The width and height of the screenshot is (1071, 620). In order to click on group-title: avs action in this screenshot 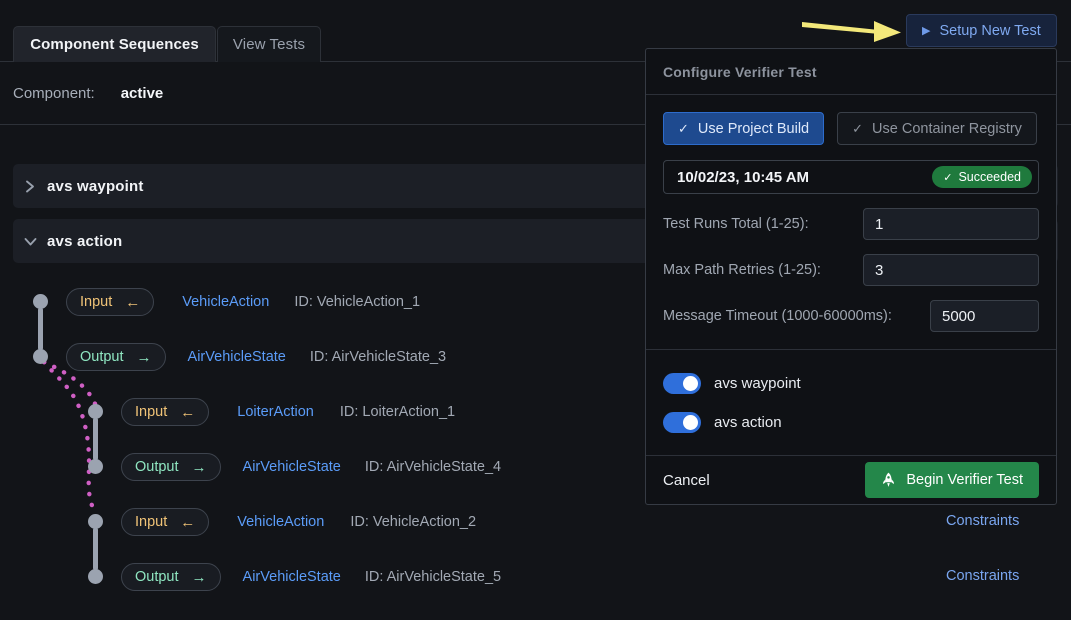, I will do `click(85, 241)`.